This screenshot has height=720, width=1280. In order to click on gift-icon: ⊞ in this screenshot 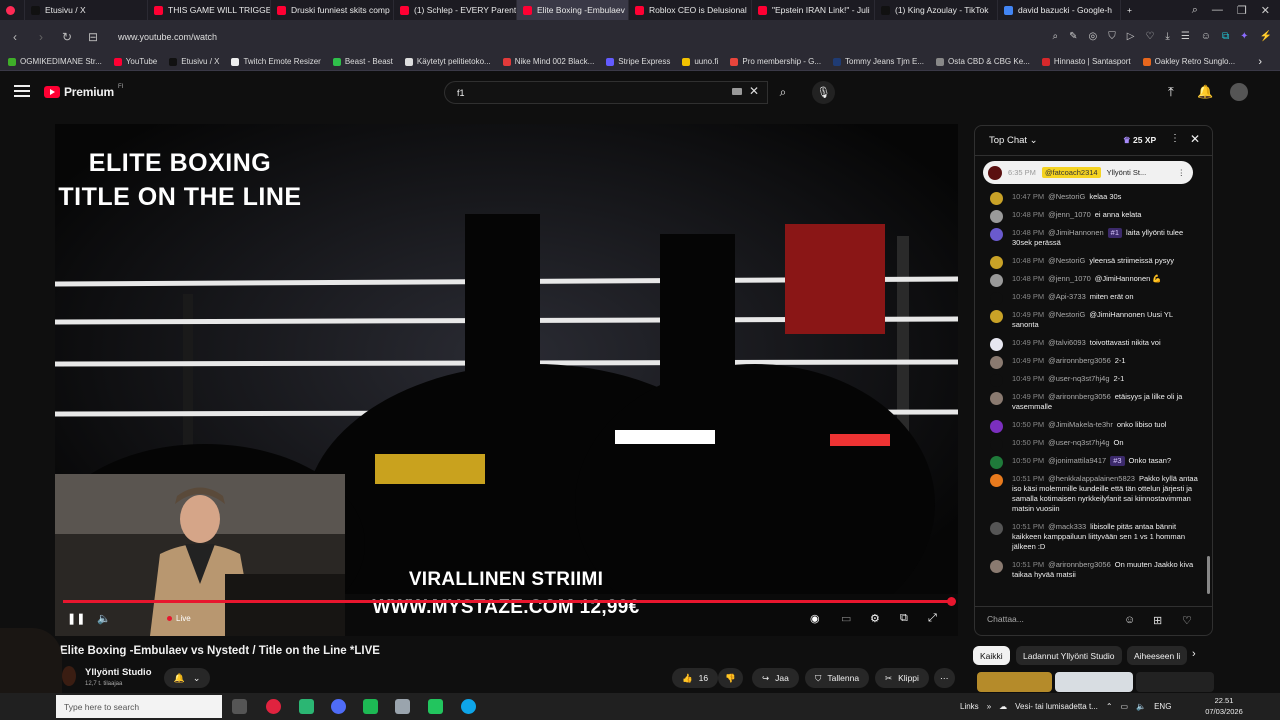, I will do `click(1157, 620)`.